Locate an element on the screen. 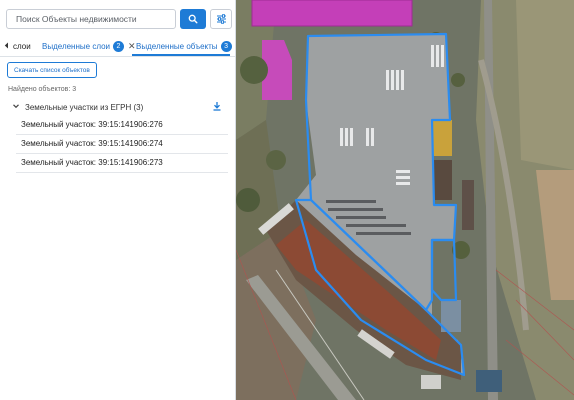 The width and height of the screenshot is (574, 400). tab-selected-objects-label: Выделенные объекты is located at coordinates (177, 46).